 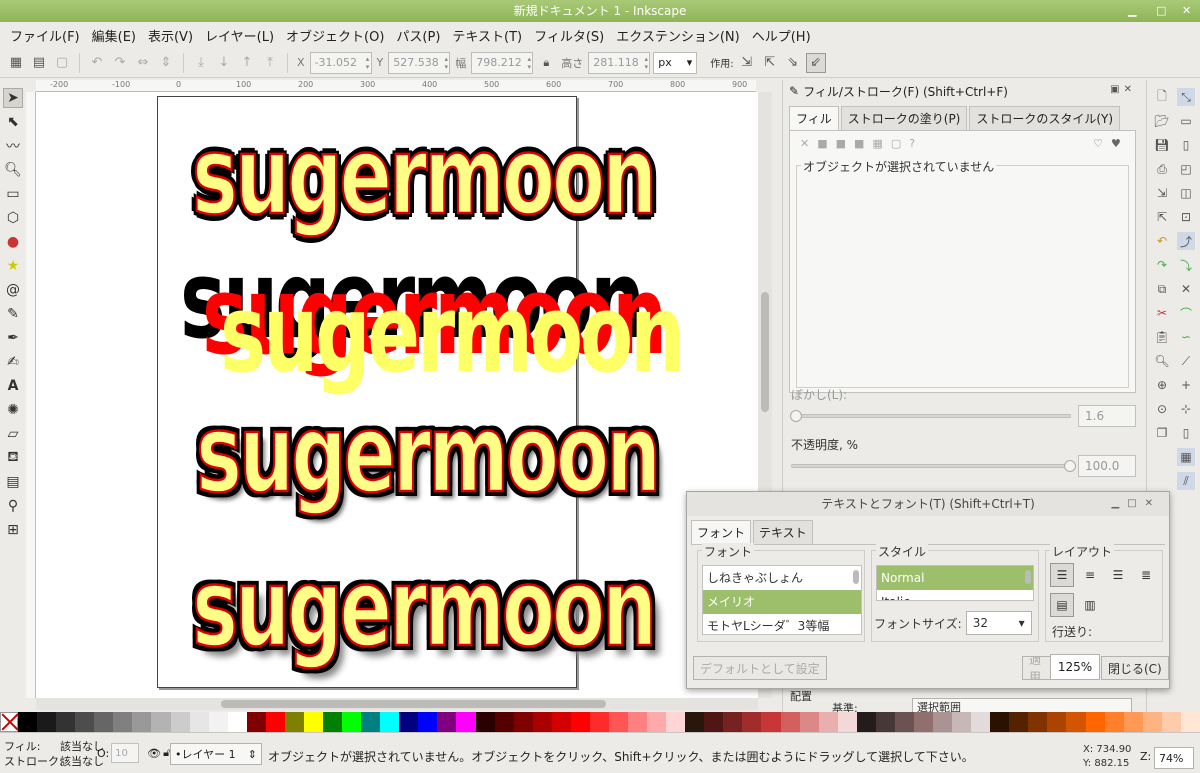 I want to click on align-left-icon: ☰, so click(x=1062, y=575).